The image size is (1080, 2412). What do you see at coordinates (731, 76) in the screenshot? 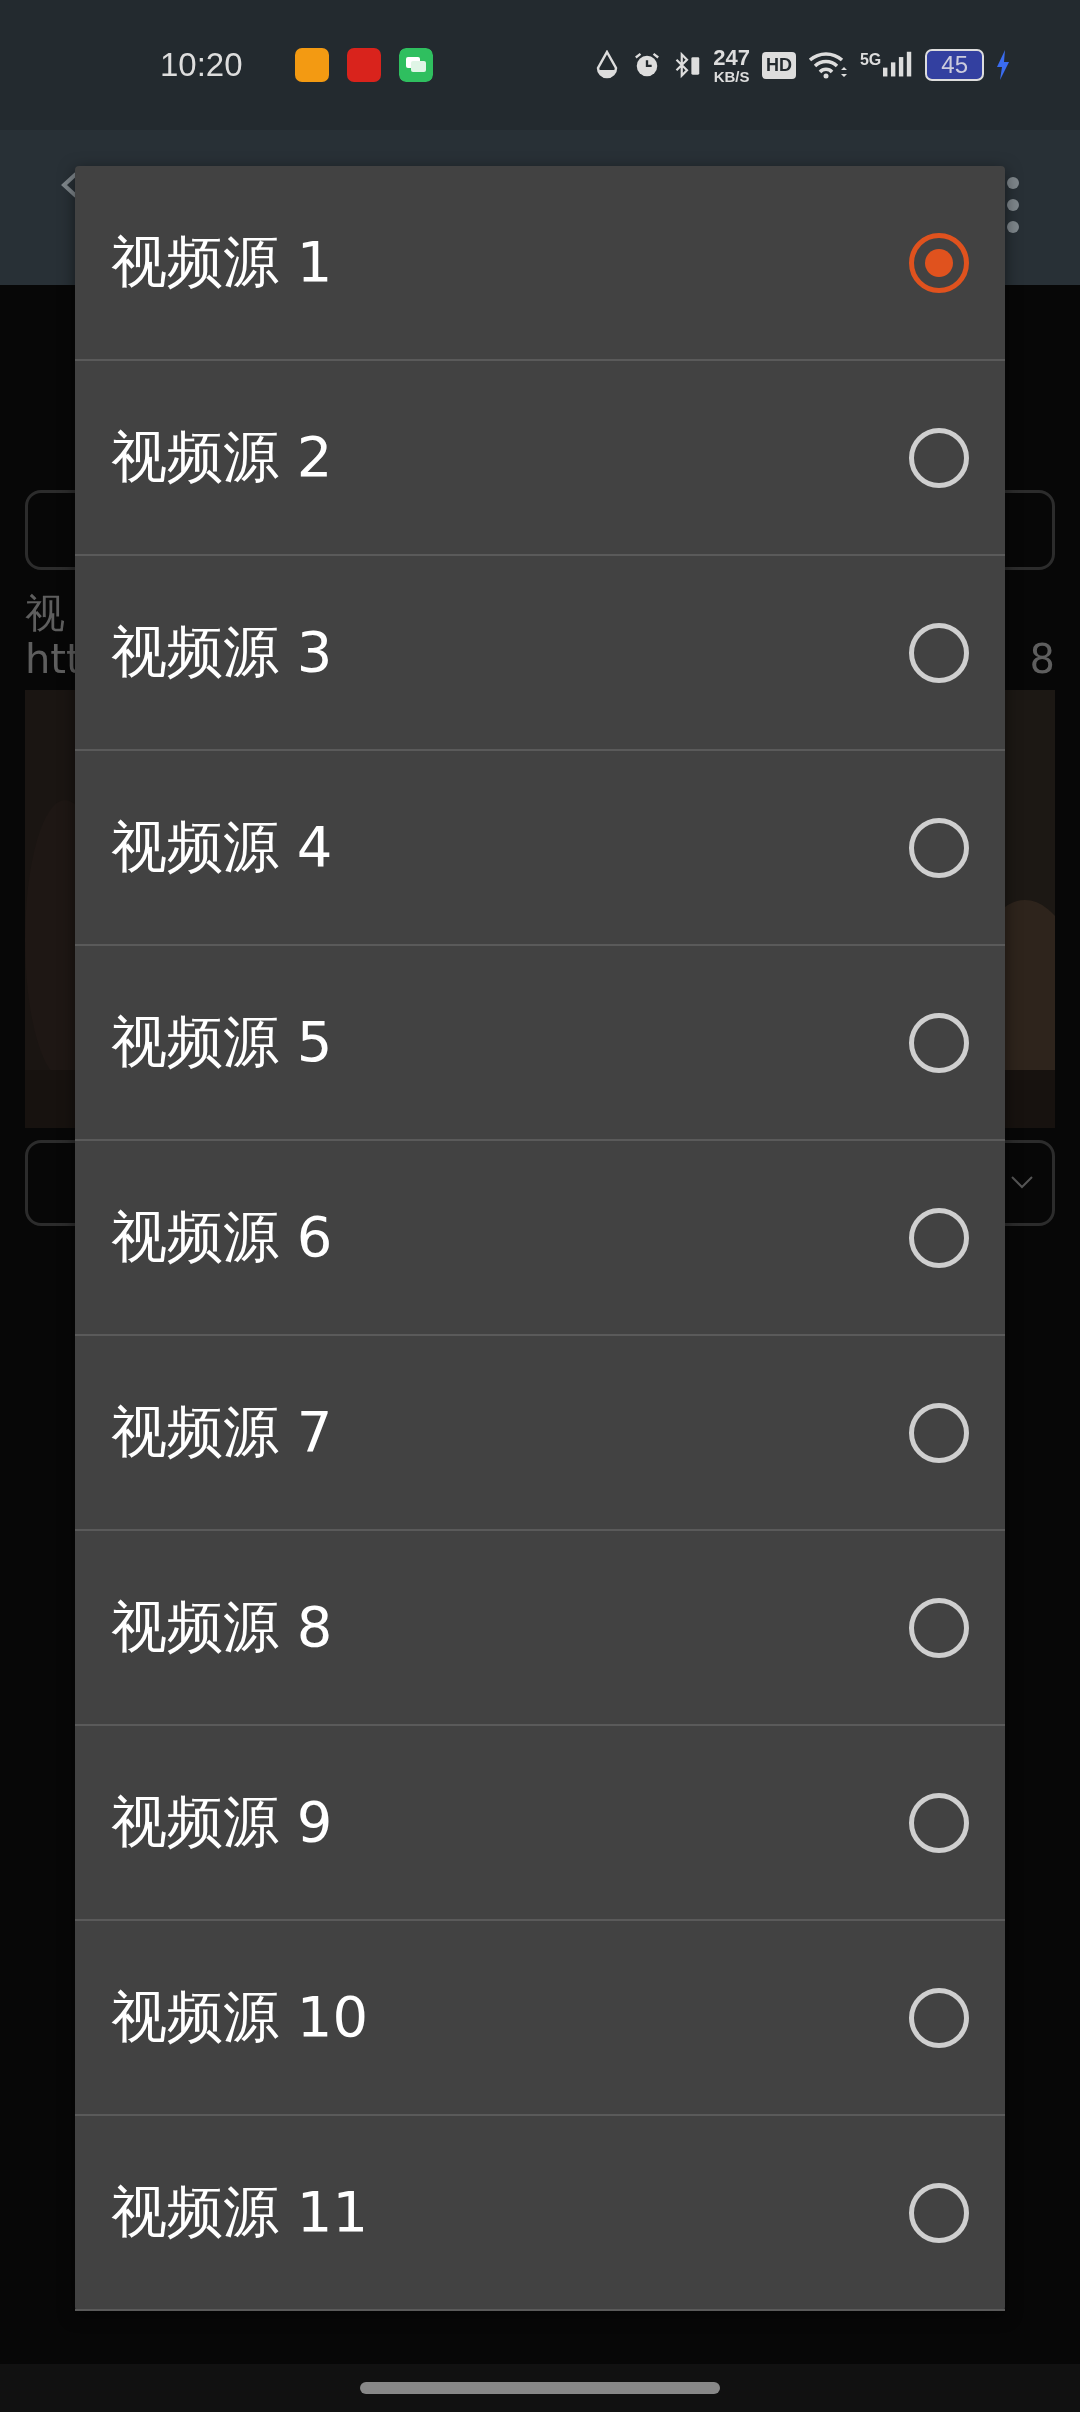
I see `speed-unit: KB/S` at bounding box center [731, 76].